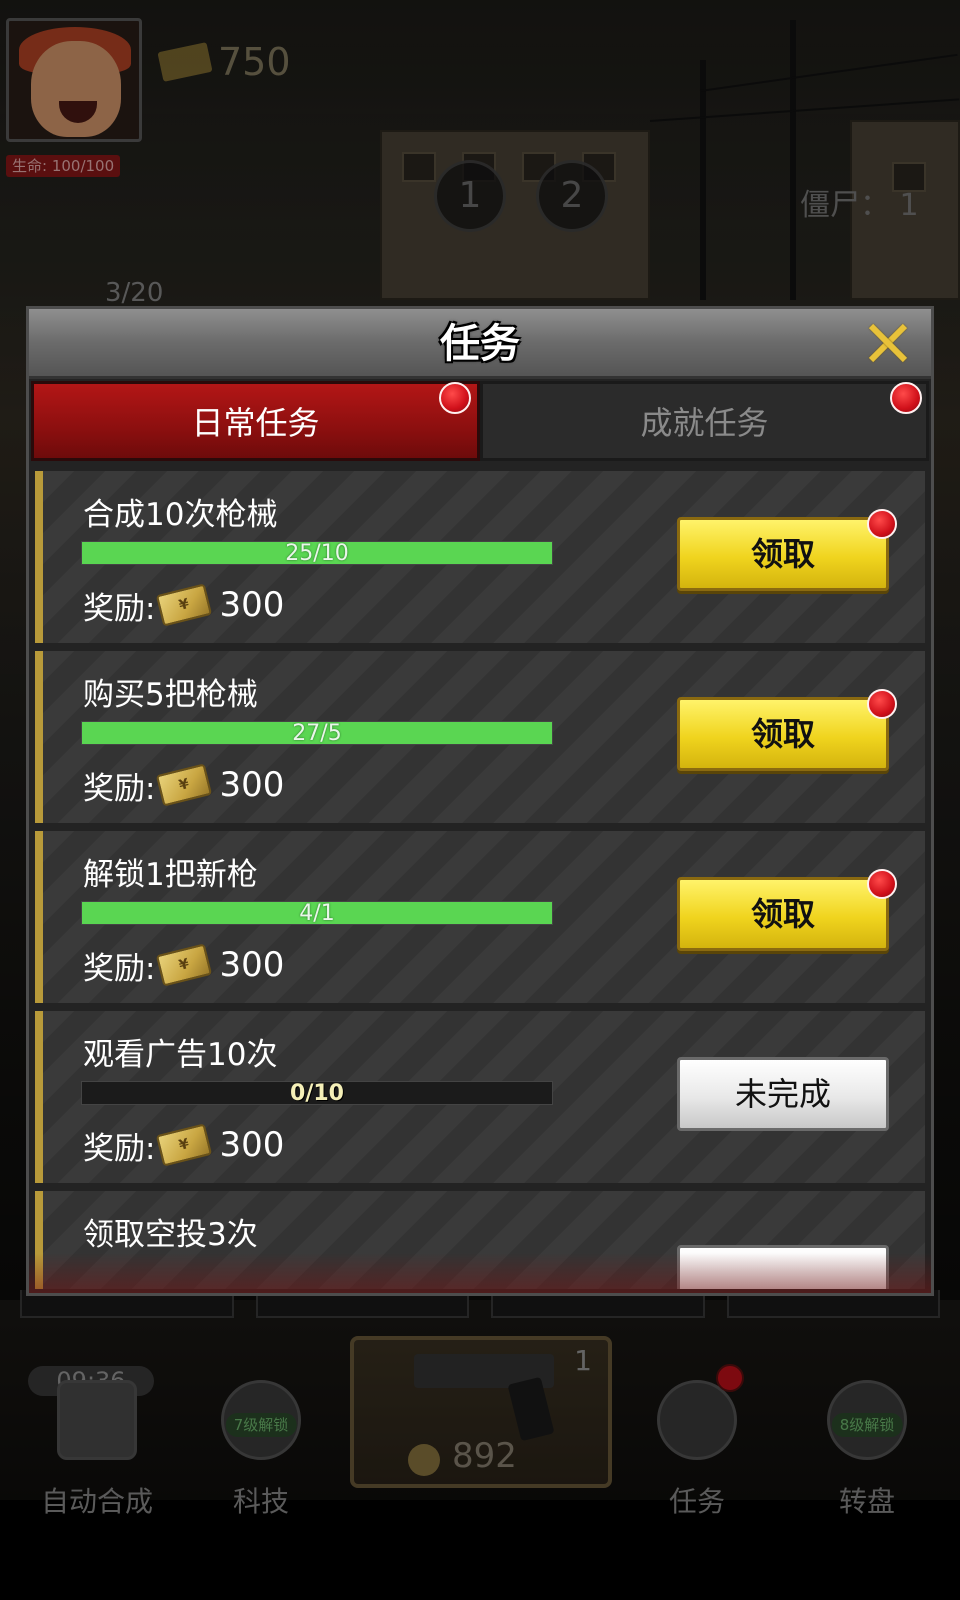  I want to click on tab-achievement-label: 成就任务, so click(704, 423).